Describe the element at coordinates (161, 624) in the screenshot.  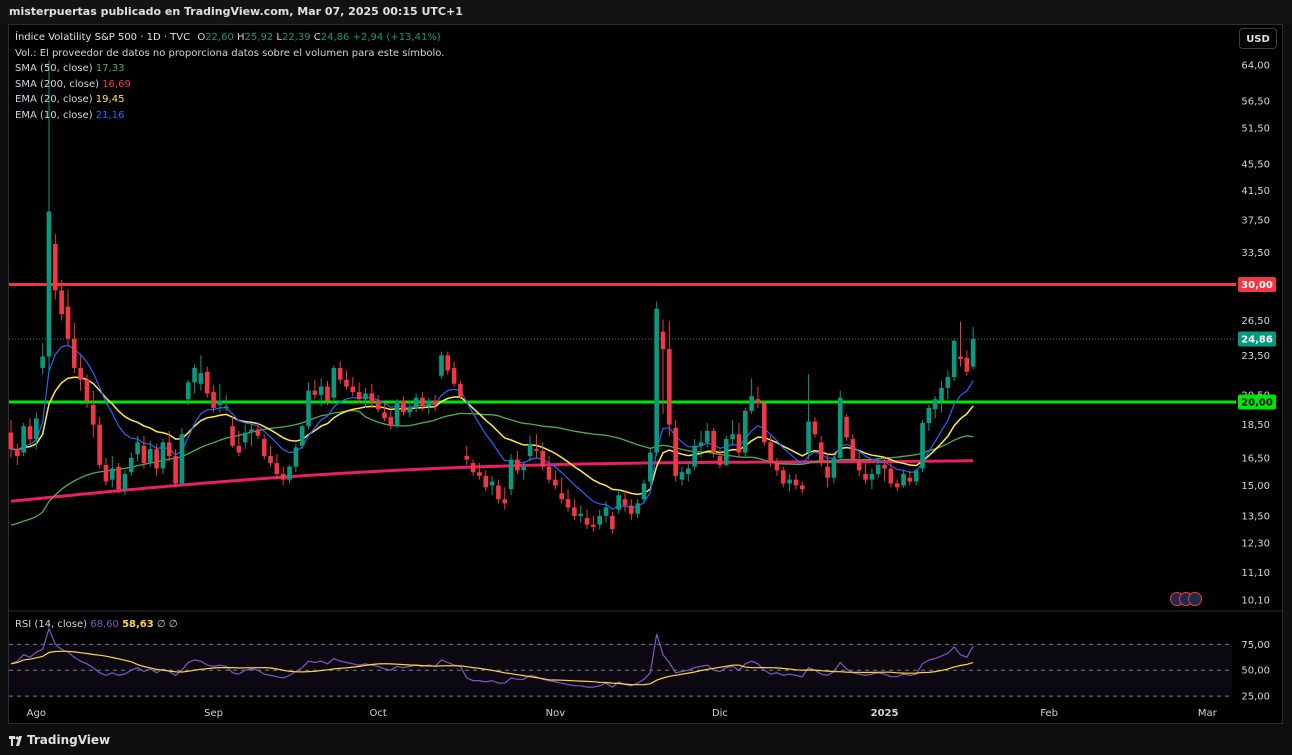
I see `rsi-extra-1: ∅` at that location.